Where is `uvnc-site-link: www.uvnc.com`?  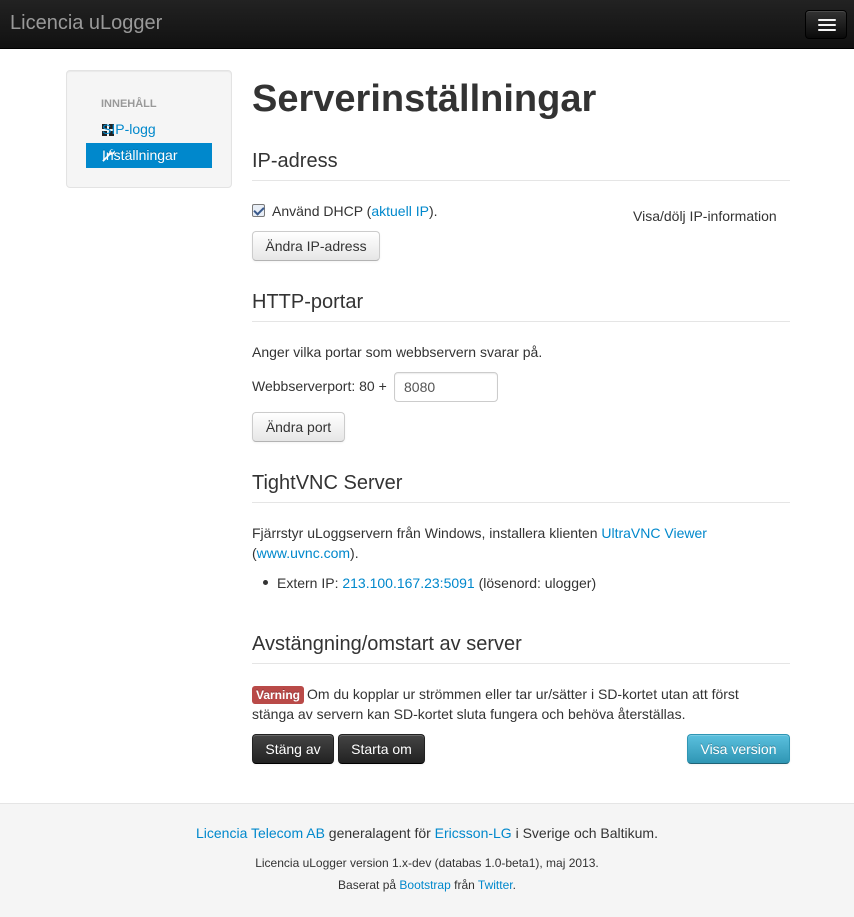
uvnc-site-link: www.uvnc.com is located at coordinates (303, 553).